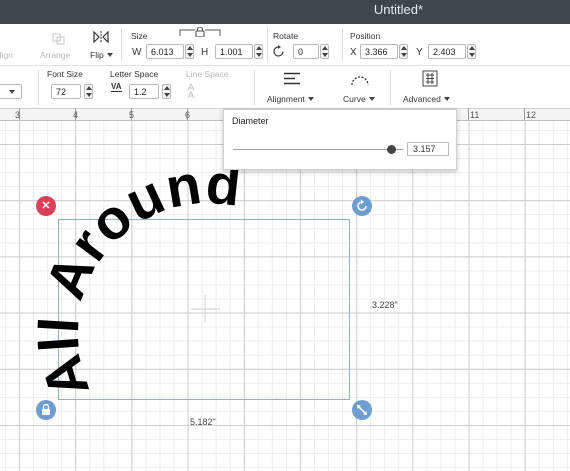 This screenshot has width=570, height=471. I want to click on curve-popup: Diameter 3.157, so click(340, 139).